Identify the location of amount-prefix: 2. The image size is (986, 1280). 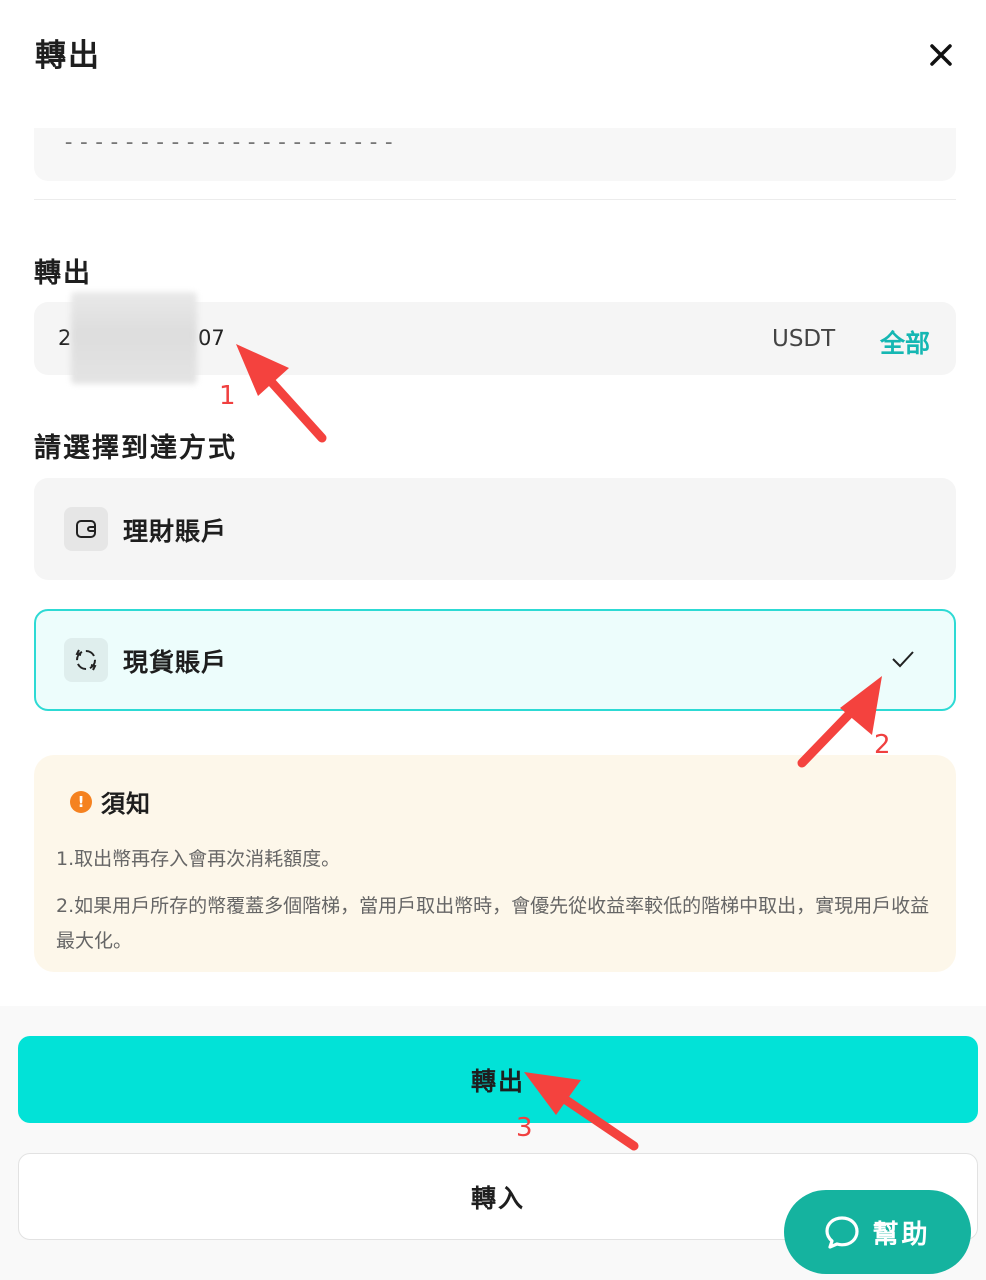
(65, 338).